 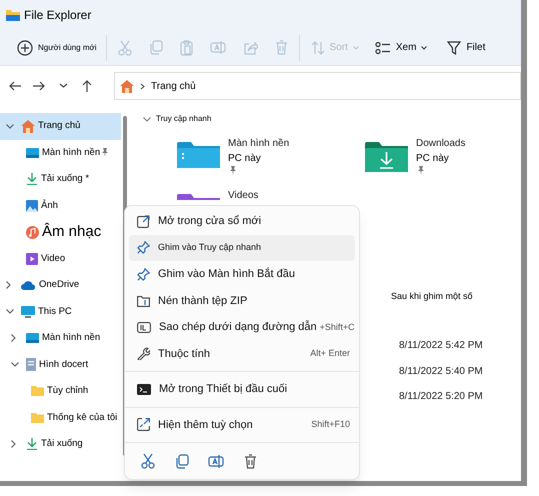 I want to click on menu-item: Ghim vào Màn hình Bắt đầu, so click(x=242, y=274).